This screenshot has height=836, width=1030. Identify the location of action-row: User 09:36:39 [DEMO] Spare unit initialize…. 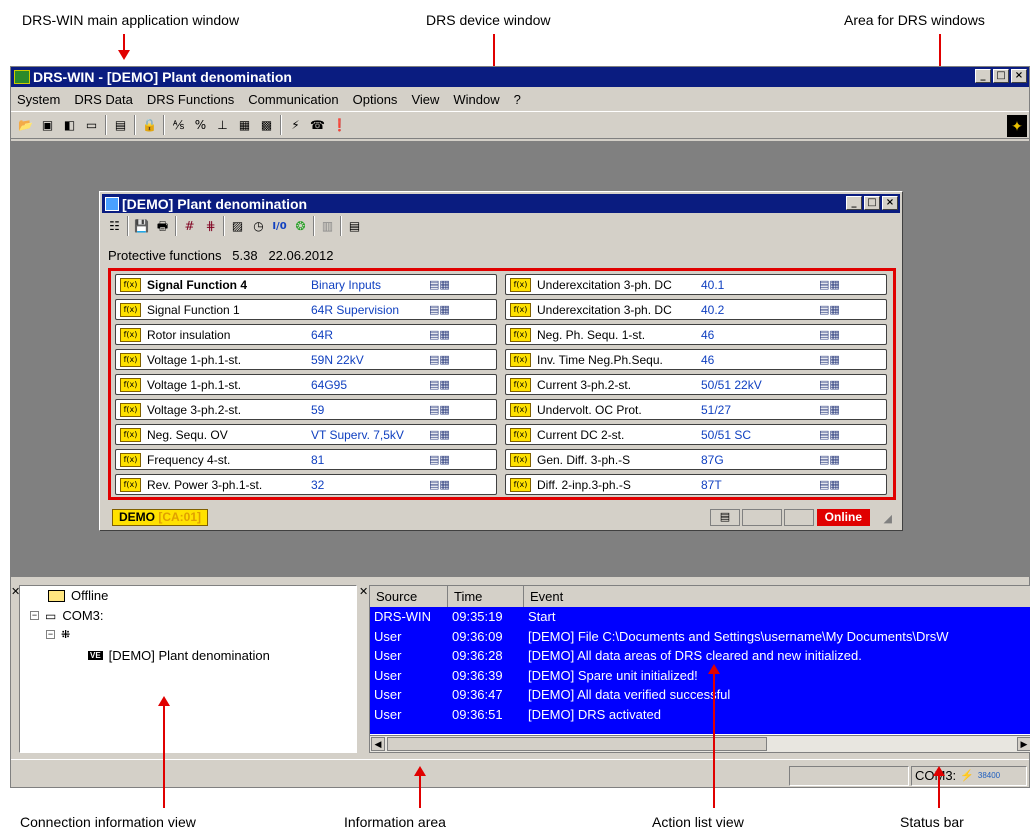
(700, 676).